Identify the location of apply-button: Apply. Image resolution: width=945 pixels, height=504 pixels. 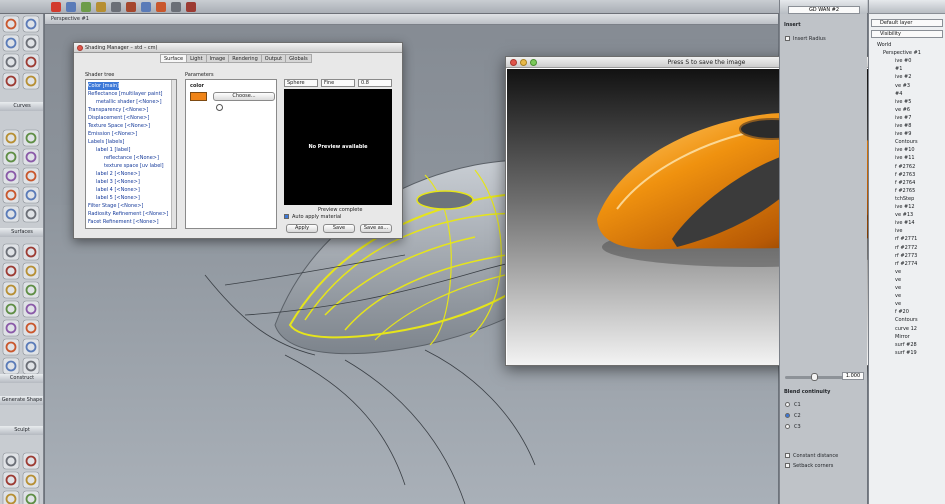
(302, 228).